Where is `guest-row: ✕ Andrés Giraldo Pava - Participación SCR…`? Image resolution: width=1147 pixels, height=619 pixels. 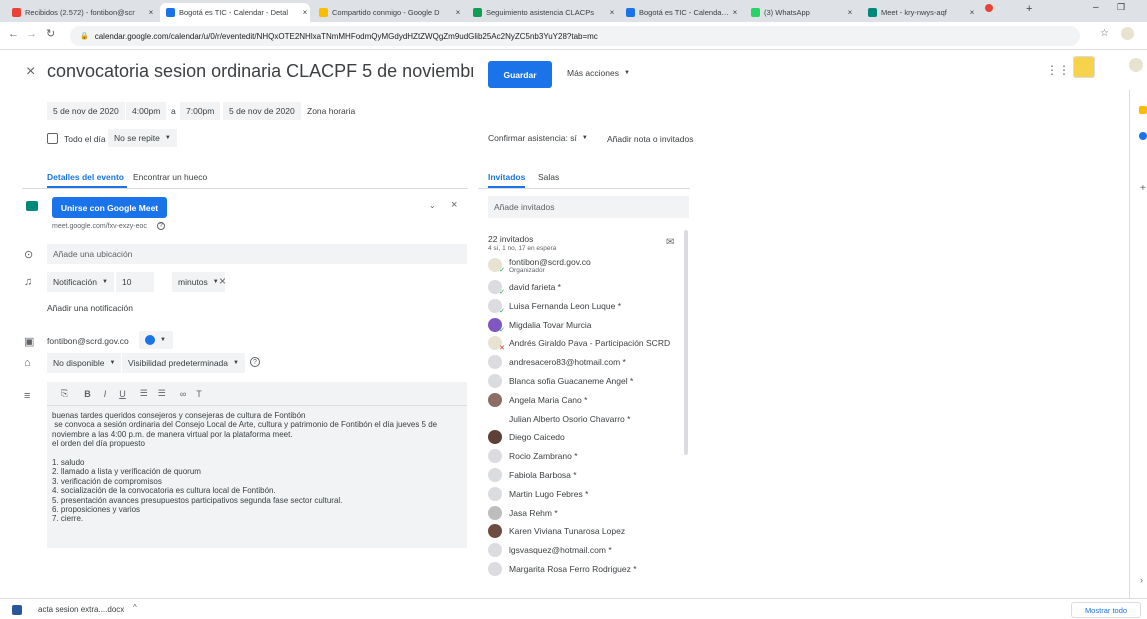
guest-row: ✕ Andrés Giraldo Pava - Participación SCR… is located at coordinates (579, 343).